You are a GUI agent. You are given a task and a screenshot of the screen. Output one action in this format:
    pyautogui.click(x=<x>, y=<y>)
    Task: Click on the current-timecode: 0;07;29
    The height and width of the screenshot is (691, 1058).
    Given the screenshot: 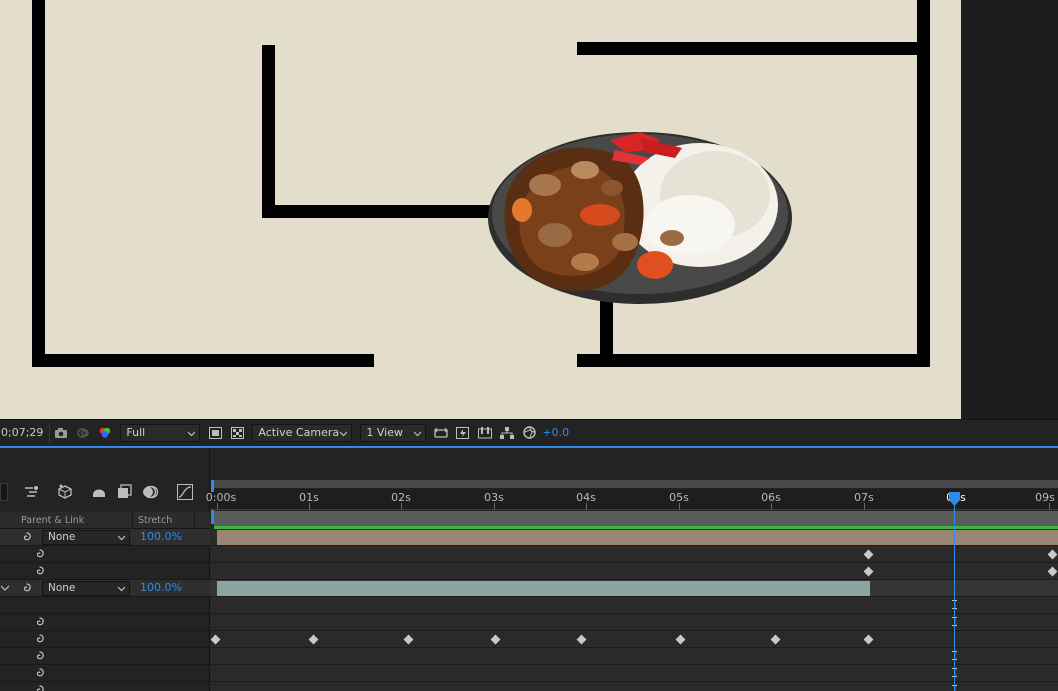 What is the action you would take?
    pyautogui.click(x=25, y=432)
    